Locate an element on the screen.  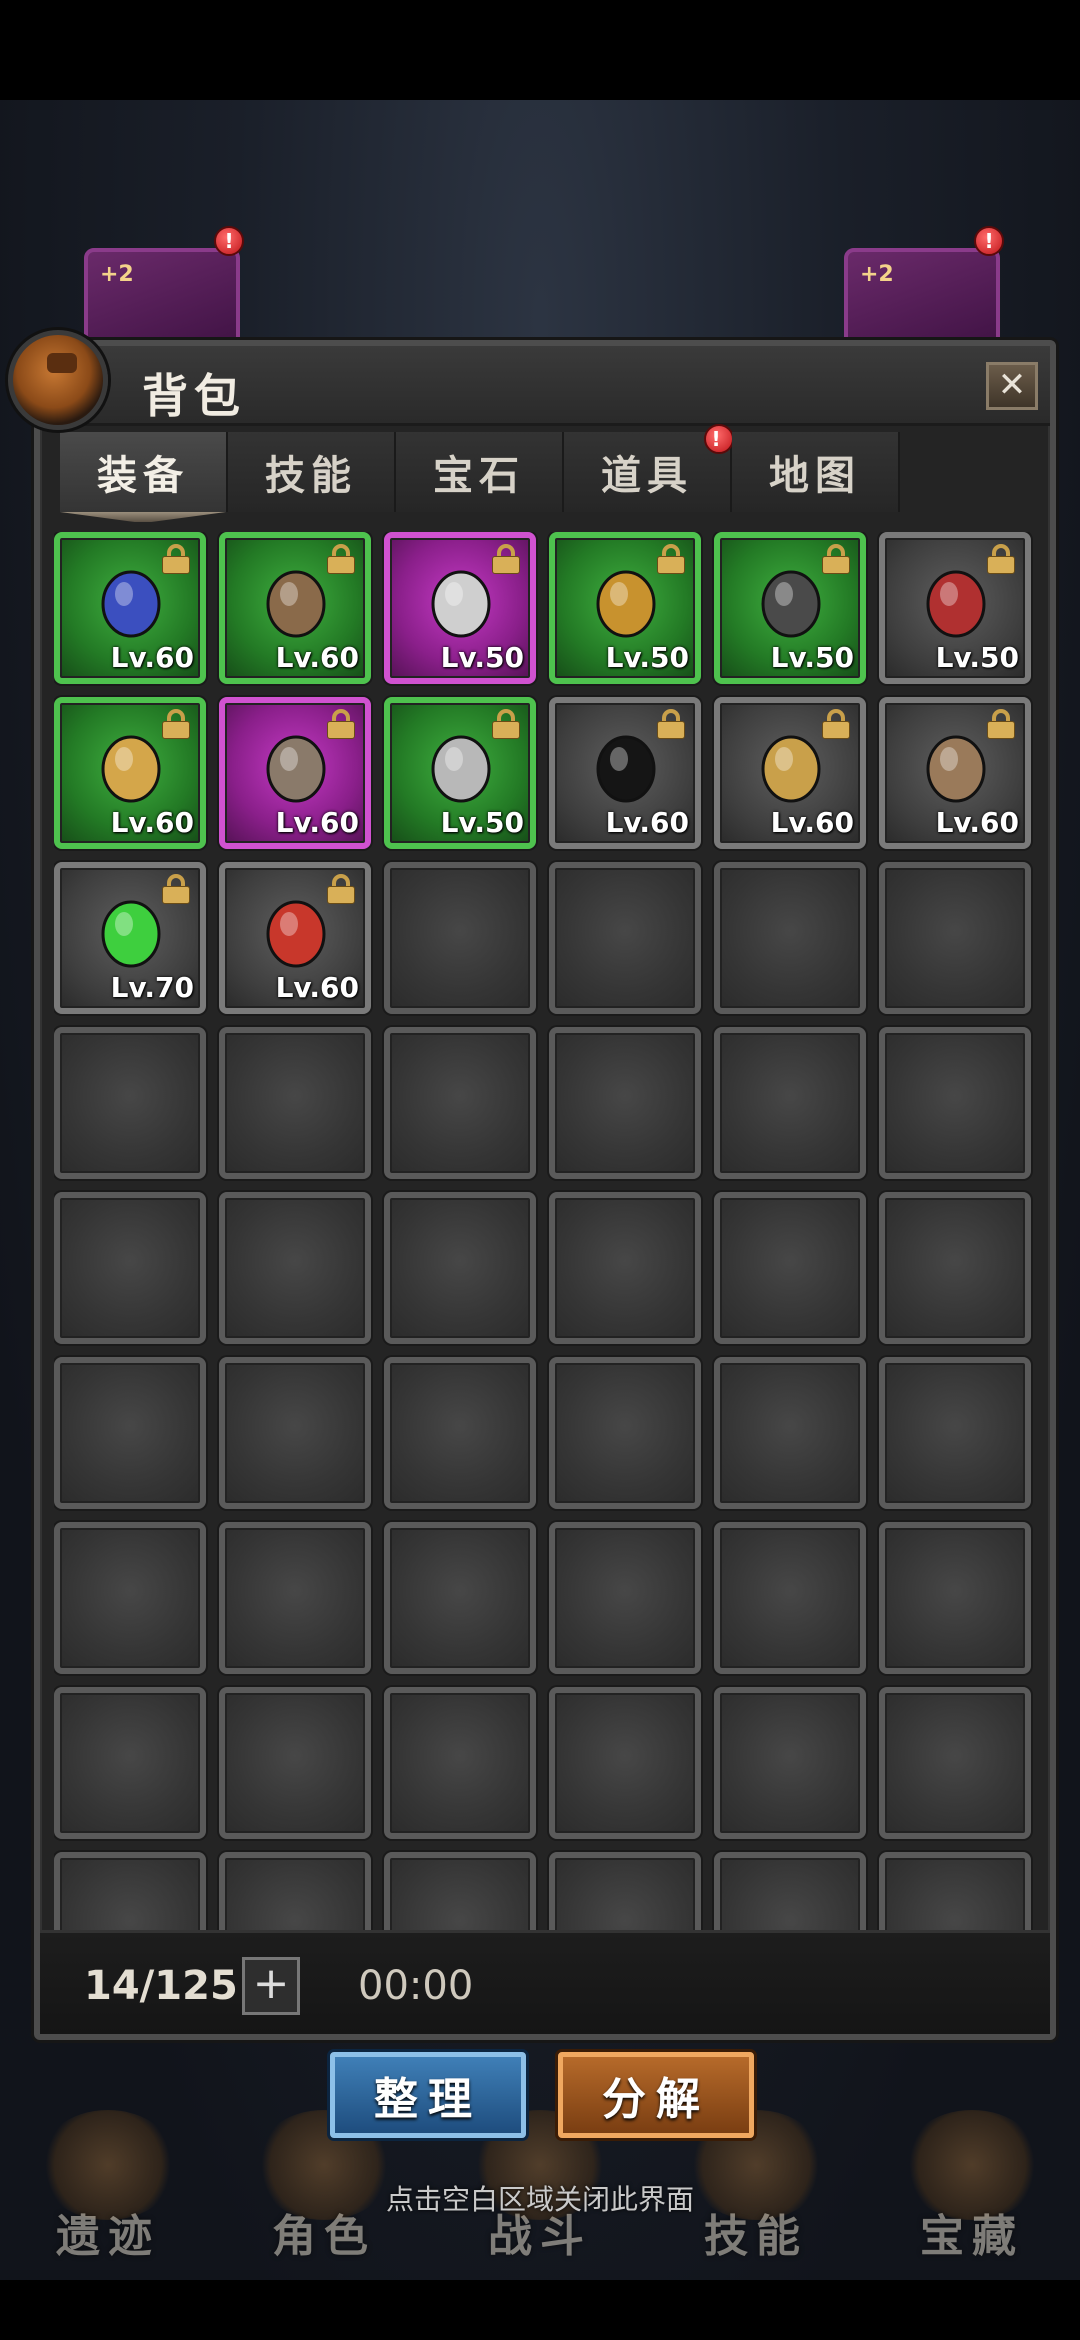
leather-armor-icon is located at coordinates (956, 766).